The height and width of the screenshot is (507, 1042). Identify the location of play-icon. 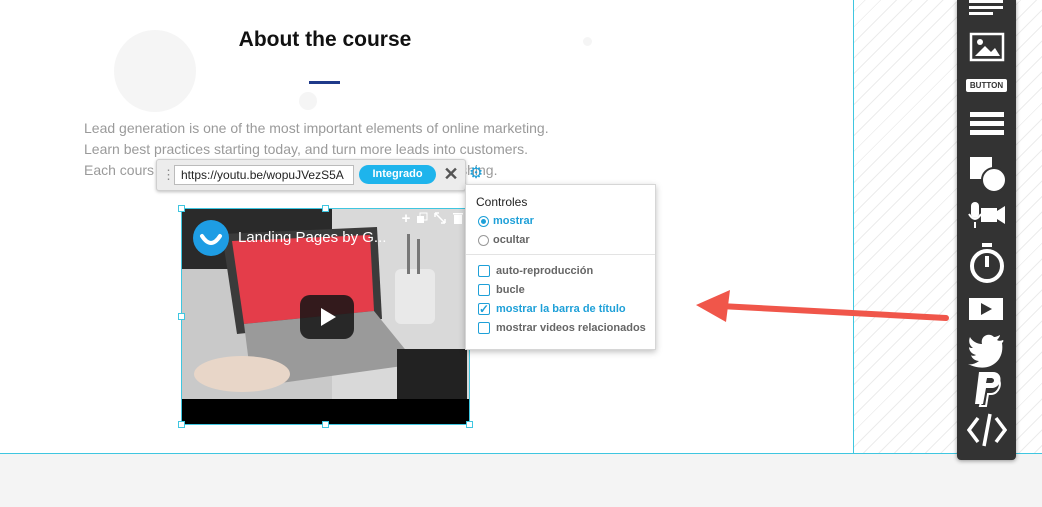
(328, 317).